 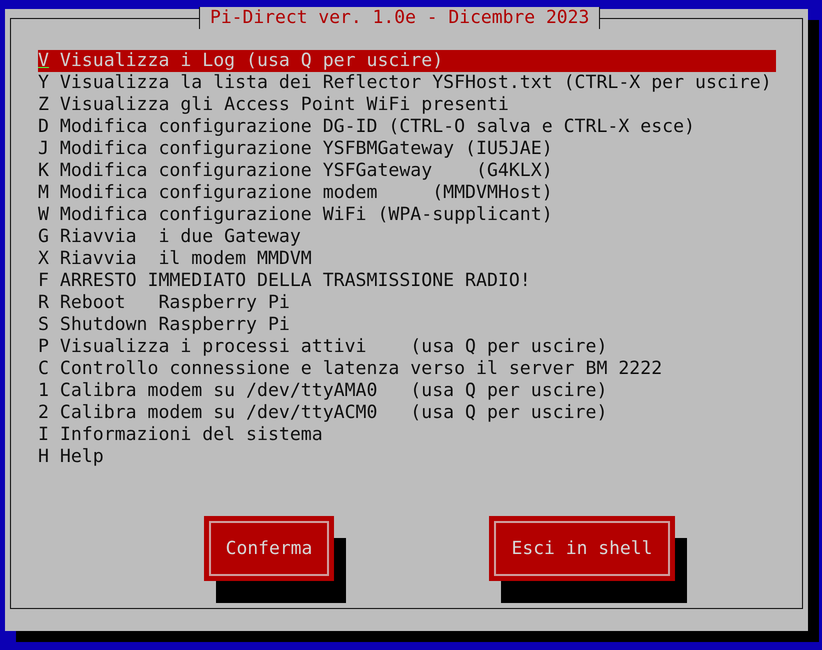 What do you see at coordinates (407, 149) in the screenshot?
I see `menu-item: J Modifica configurazione YSFBMGateway (IU5JAE)` at bounding box center [407, 149].